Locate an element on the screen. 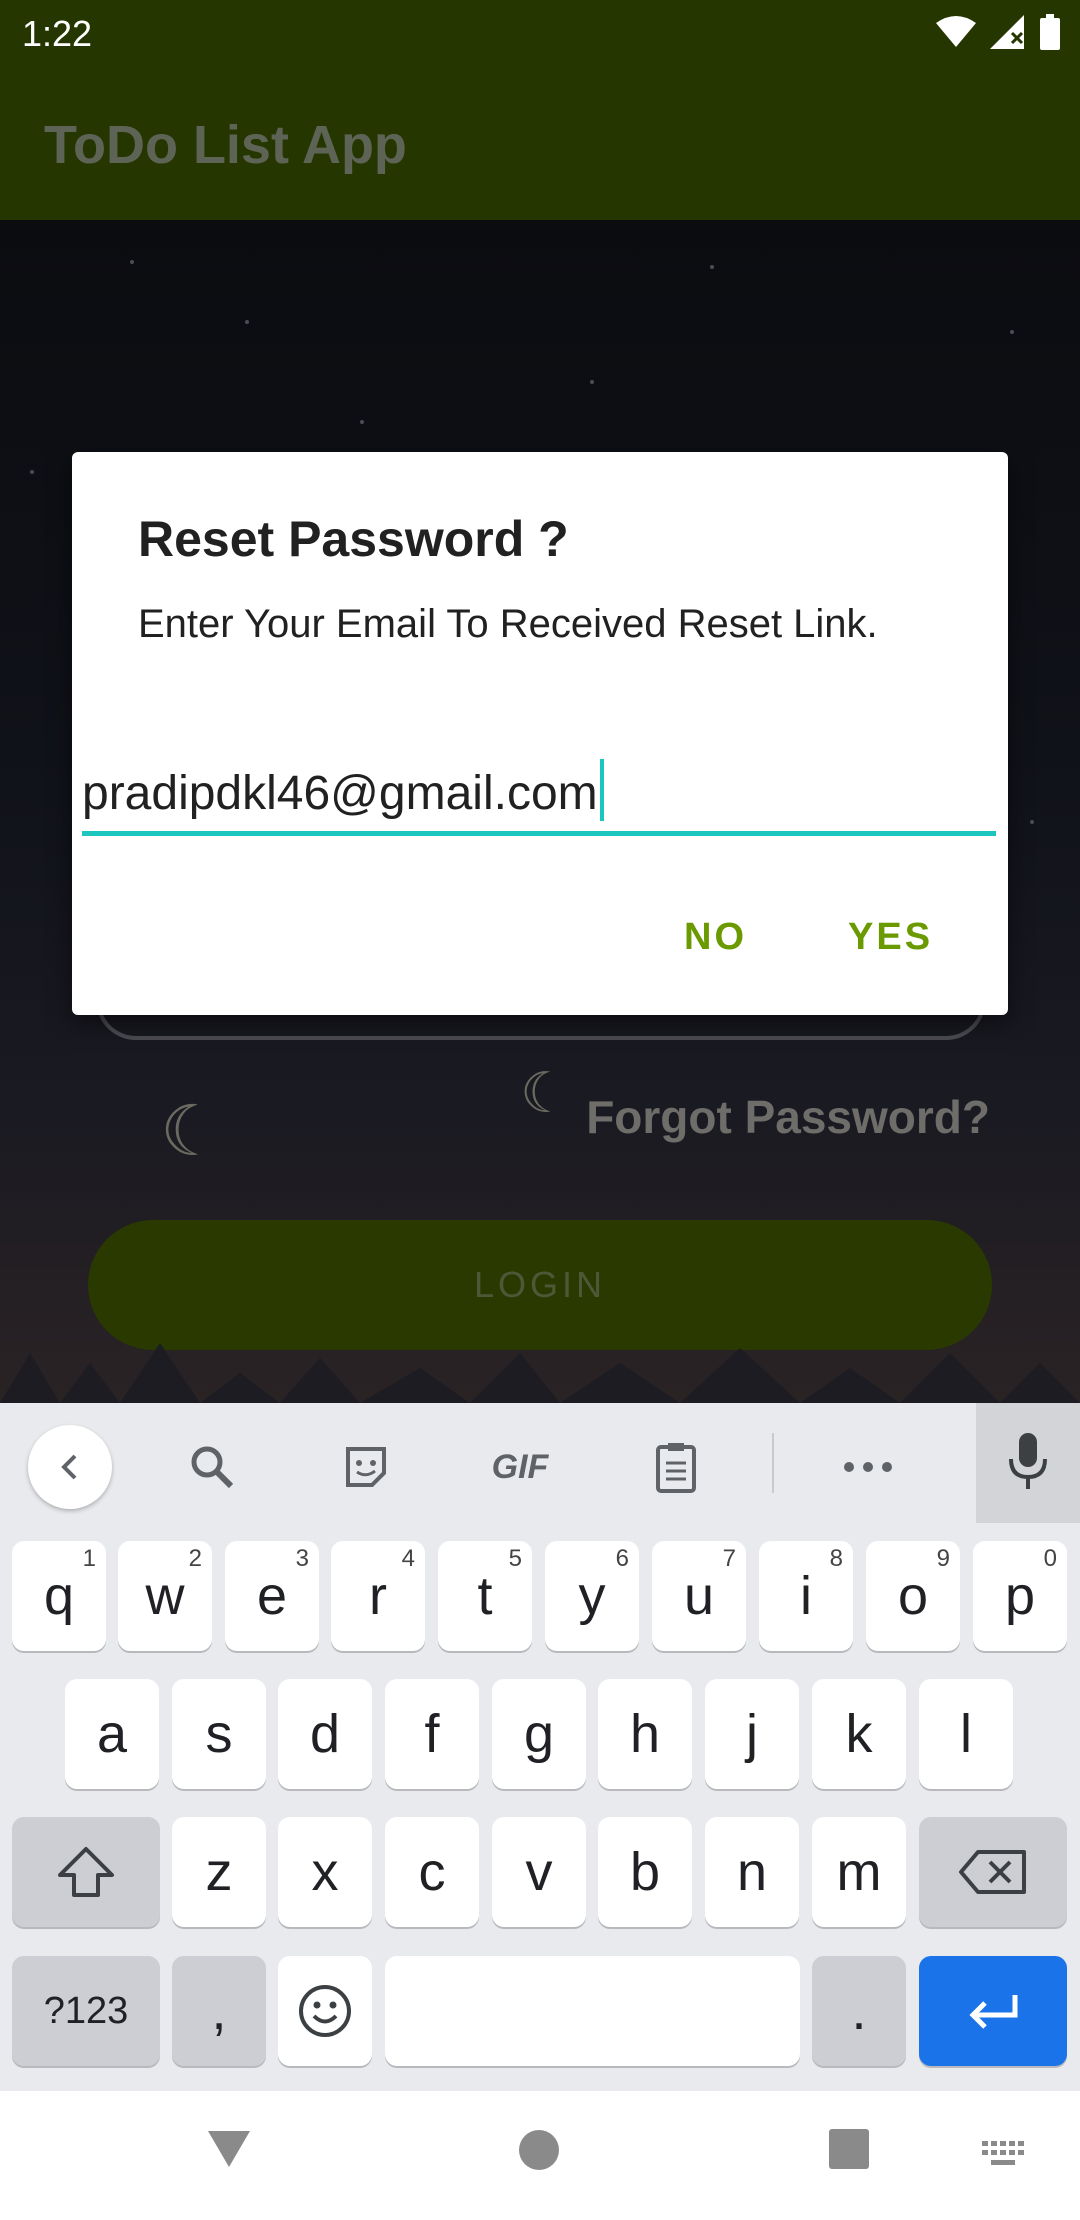  key-m: m is located at coordinates (859, 1872).